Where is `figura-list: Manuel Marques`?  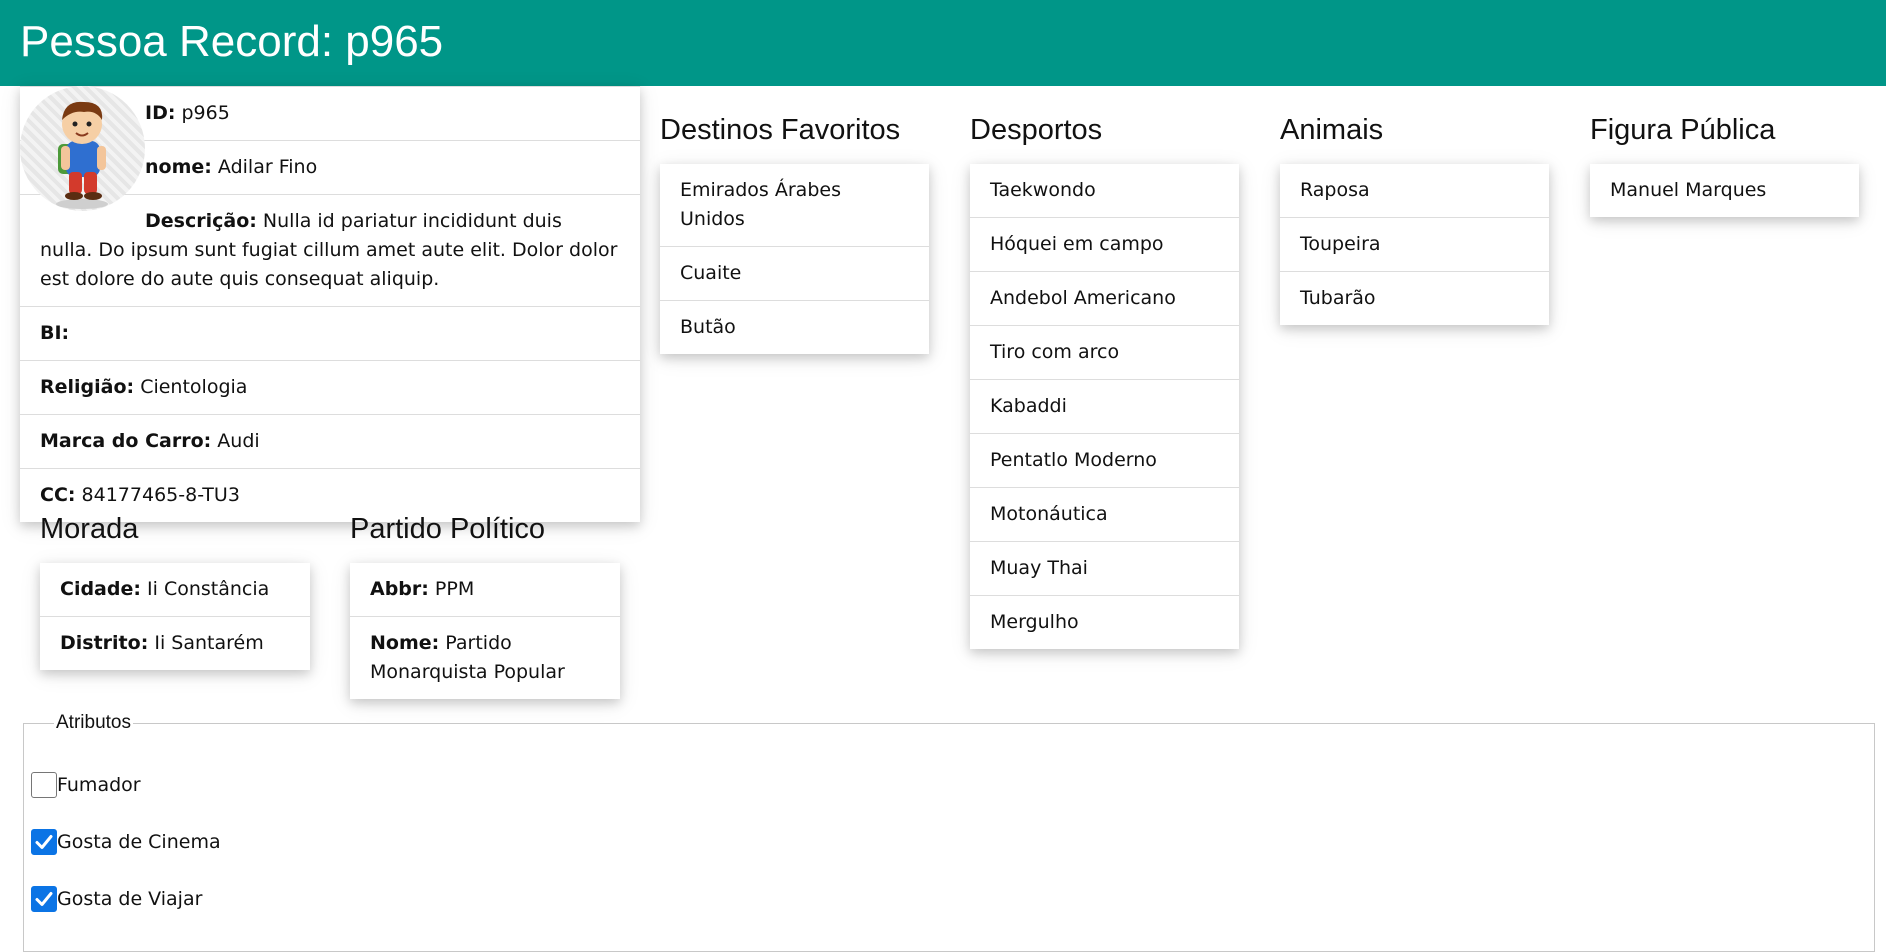
figura-list: Manuel Marques is located at coordinates (1724, 190).